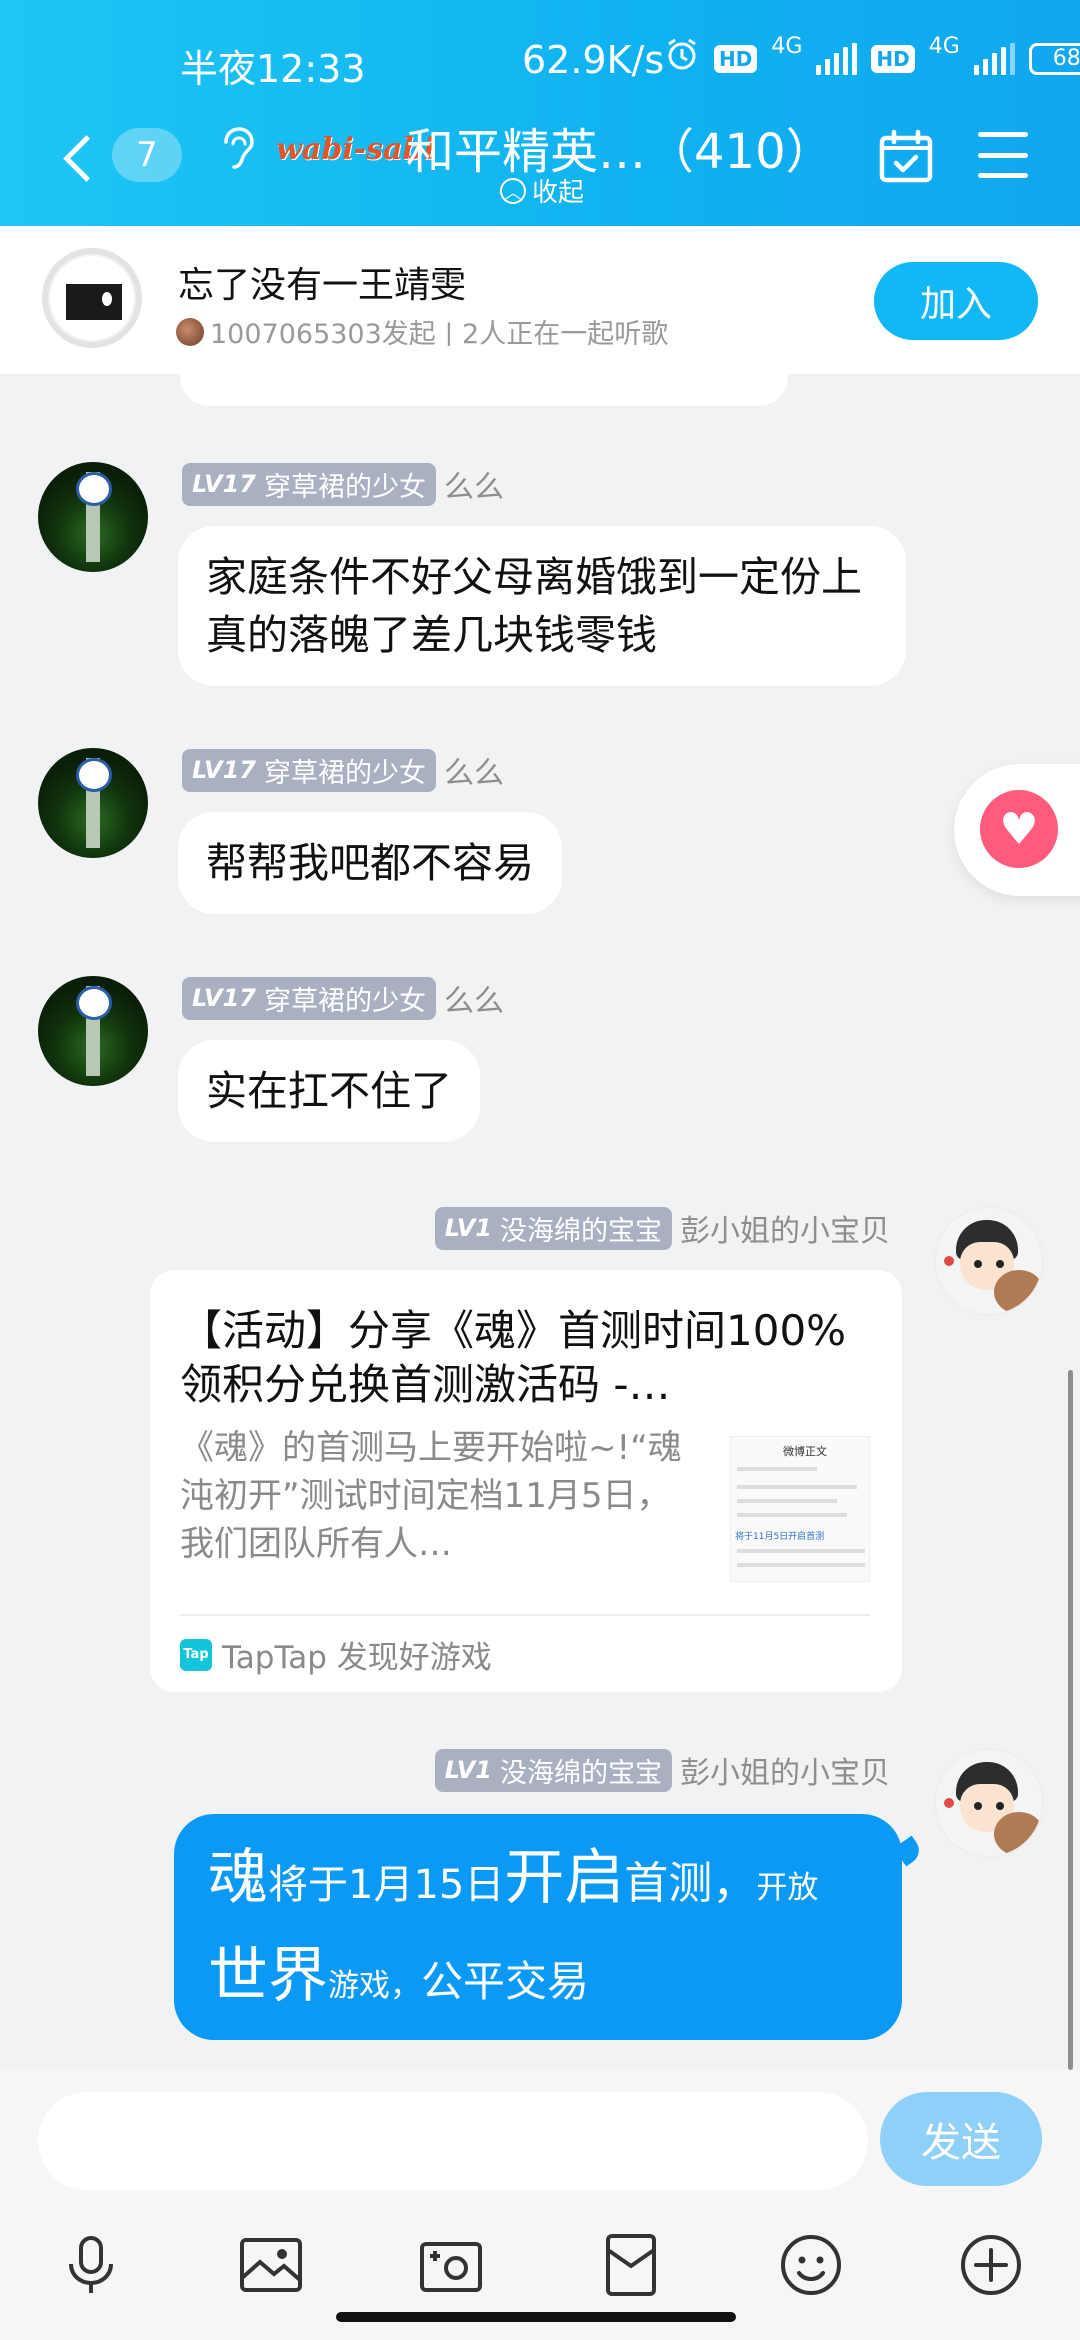 The width and height of the screenshot is (1080, 2340). I want to click on status-time: 半夜12:33, so click(273, 69).